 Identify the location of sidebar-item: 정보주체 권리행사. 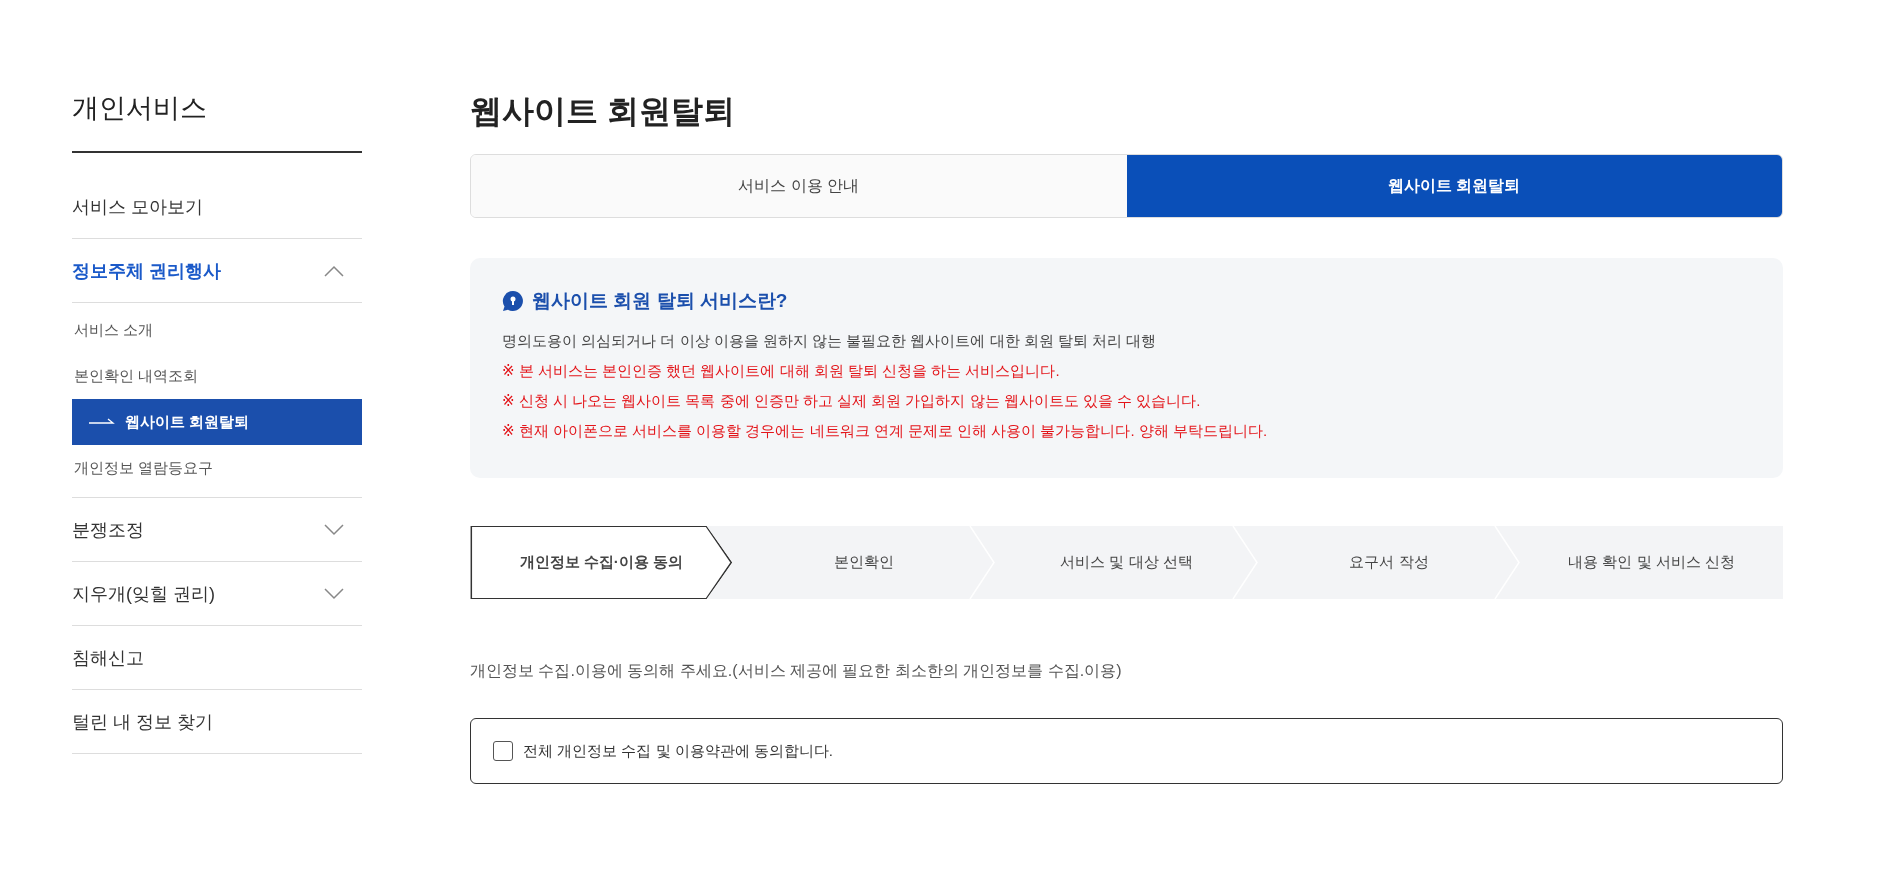
(146, 270).